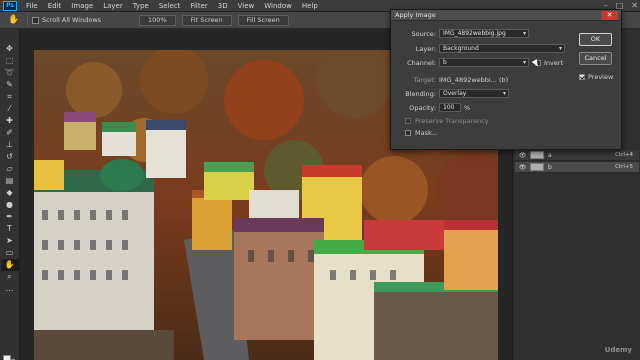  Describe the element at coordinates (422, 108) in the screenshot. I see `opacity-label: Opacity:` at that location.